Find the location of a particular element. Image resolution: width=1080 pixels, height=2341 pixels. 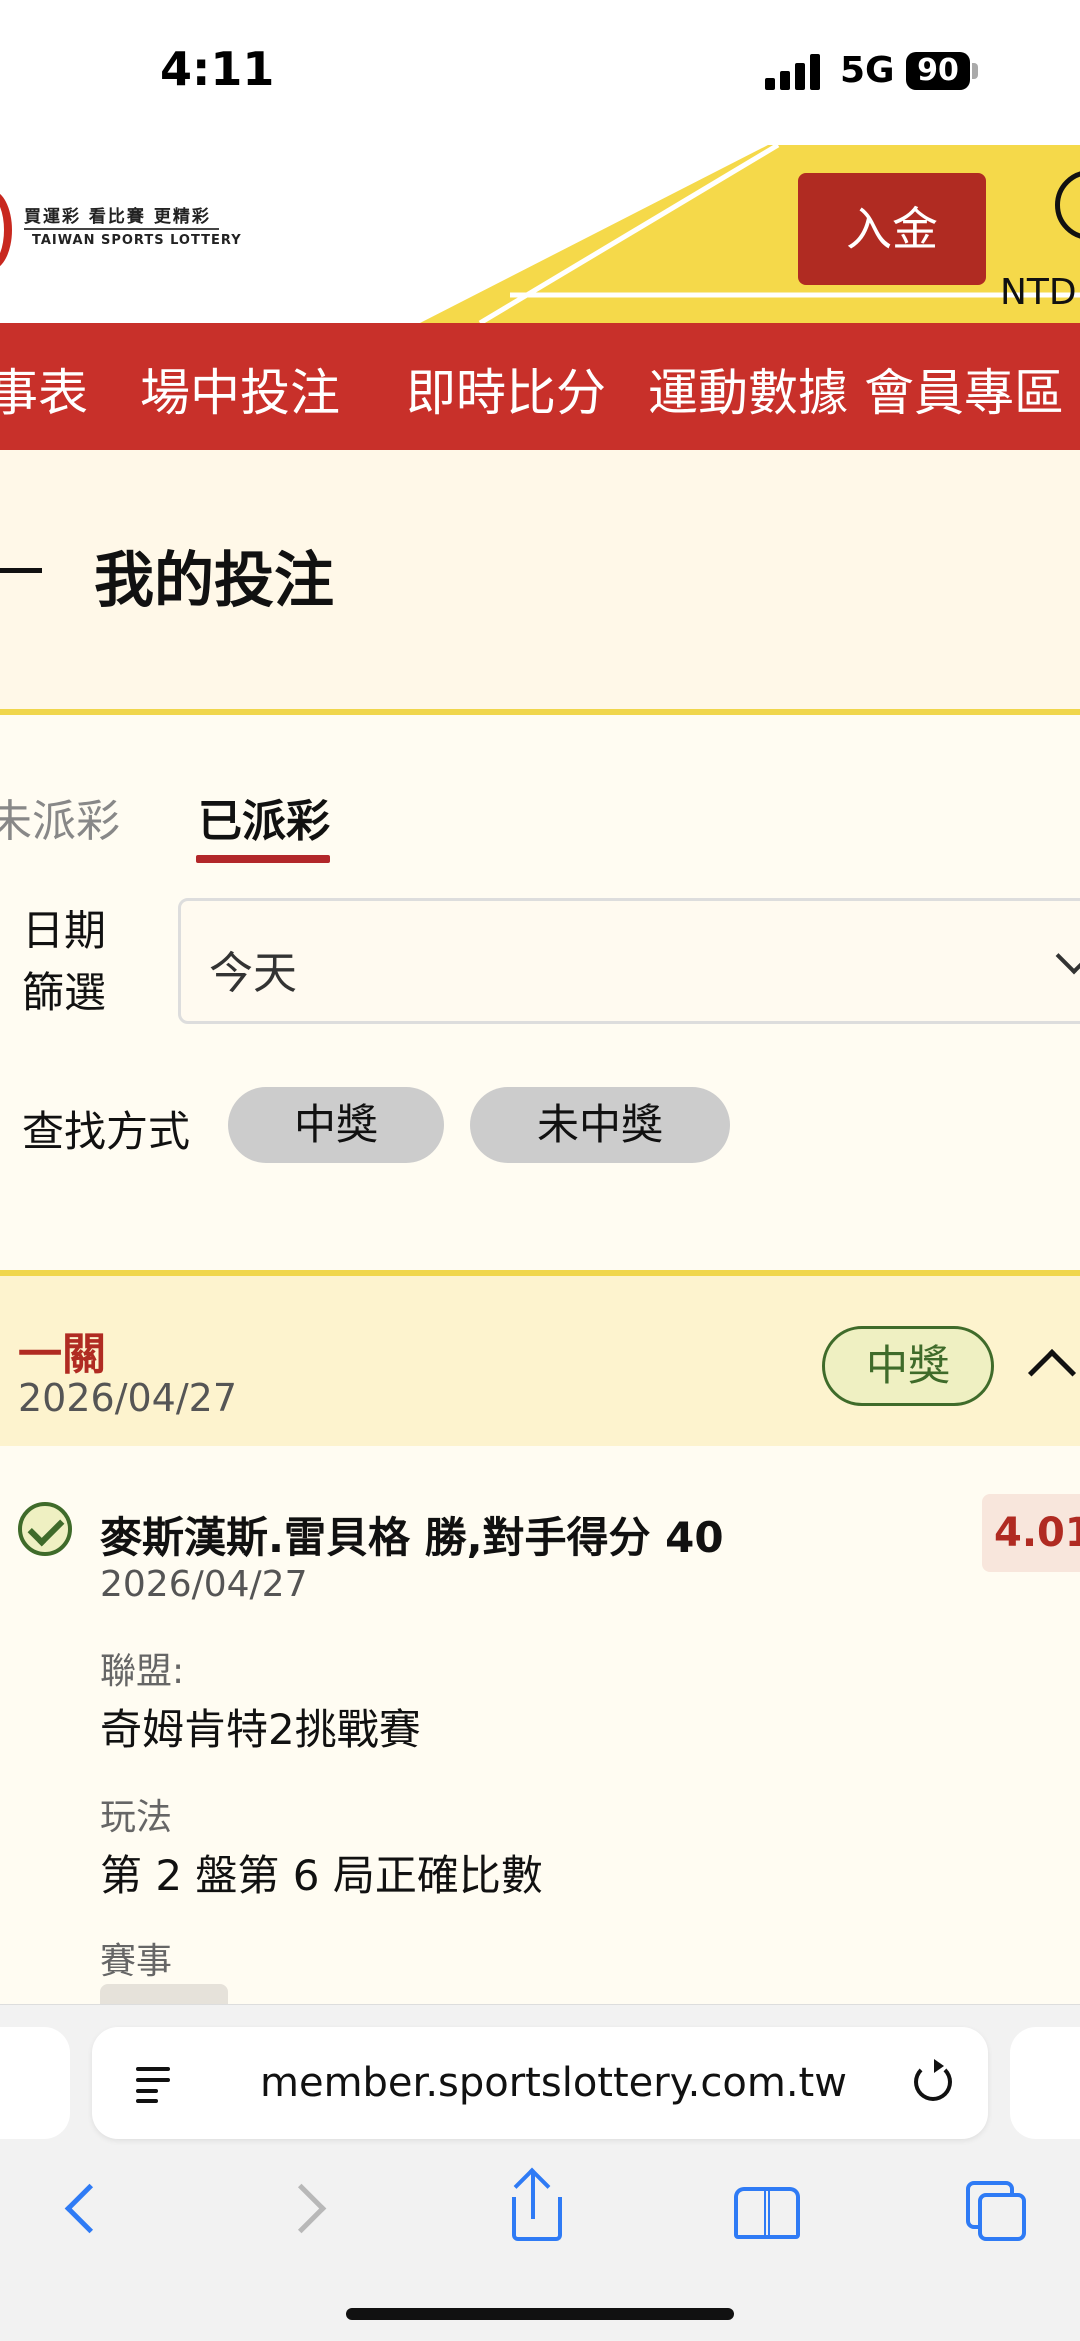

deposit-button: 入金 is located at coordinates (892, 229).